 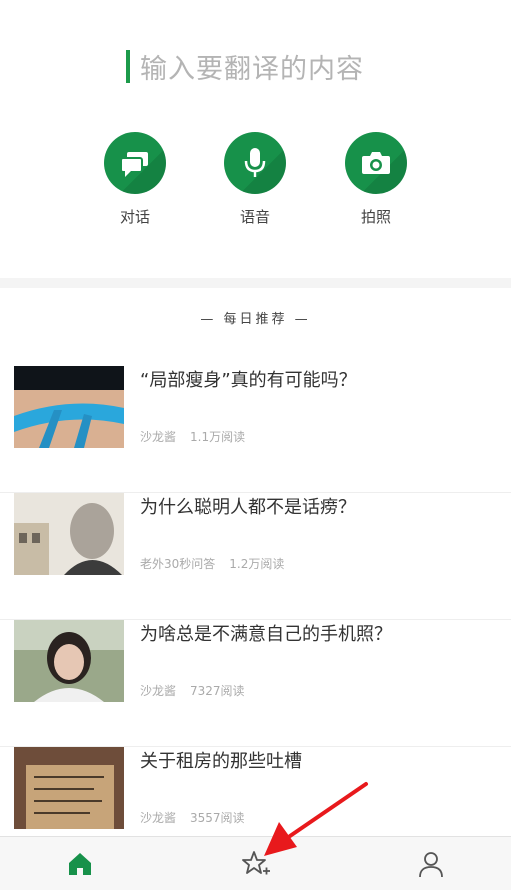 I want to click on translate-placeholder: 输入要翻译的内容, so click(x=252, y=69).